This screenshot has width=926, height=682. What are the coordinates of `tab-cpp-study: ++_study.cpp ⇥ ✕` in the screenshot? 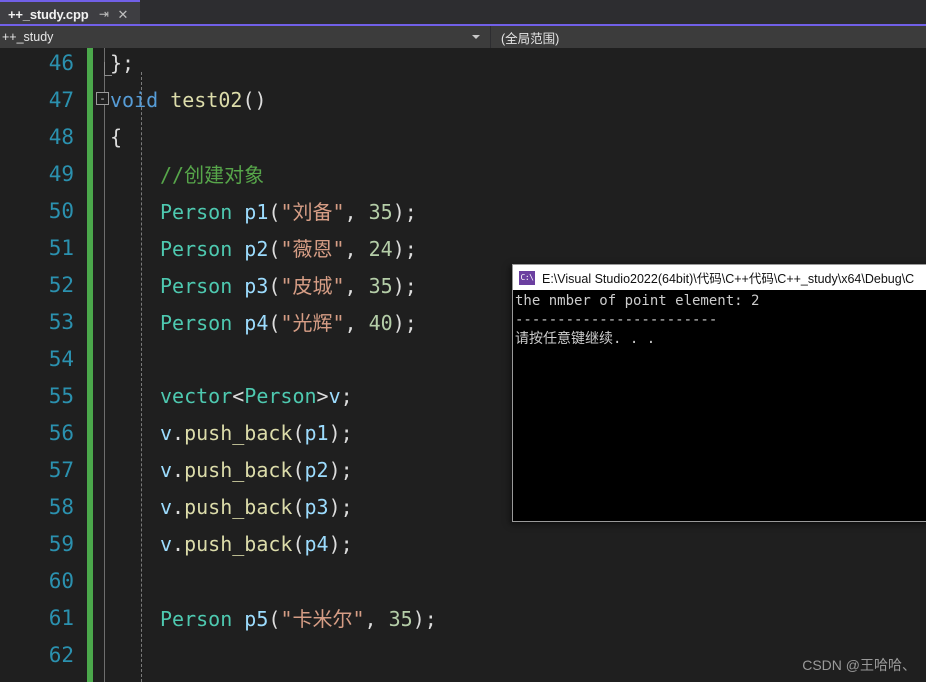 It's located at (70, 13).